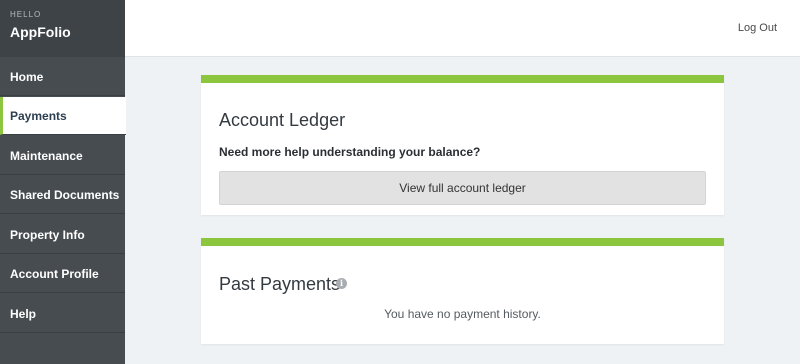 This screenshot has height=364, width=800. Describe the element at coordinates (282, 120) in the screenshot. I see `account-ledger-title: Account Ledger` at that location.